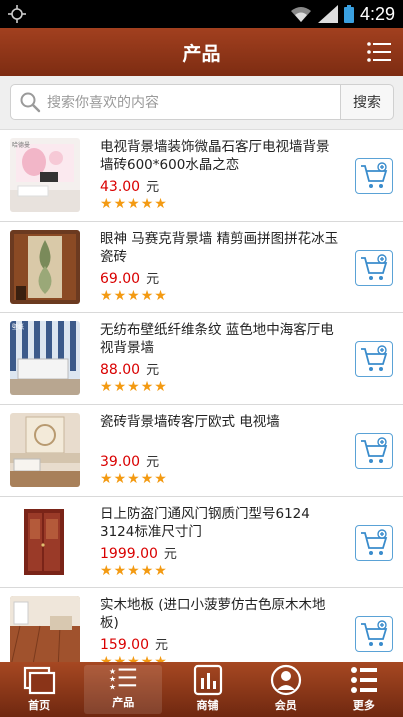 This screenshot has height=717, width=403. I want to click on tab-member: 会员, so click(286, 689).